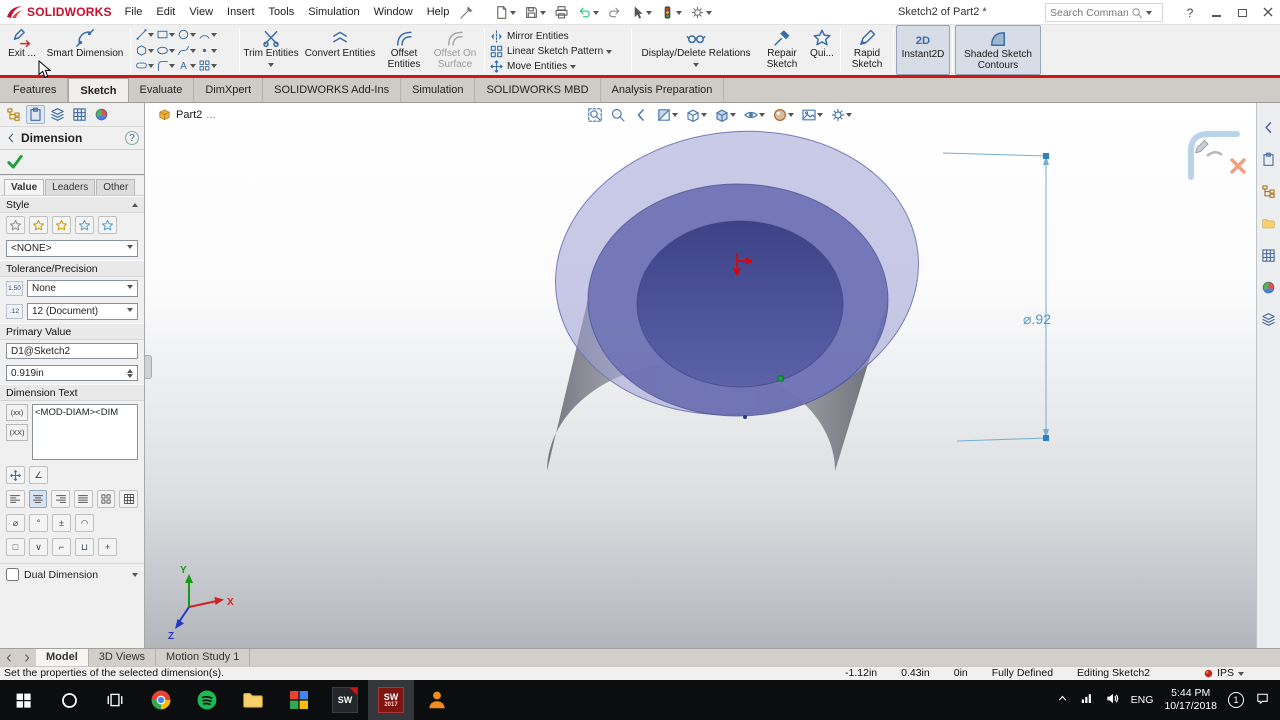 Image resolution: width=1280 pixels, height=720 pixels. I want to click on mirror-entities-button: Mirror Entities, so click(558, 36).